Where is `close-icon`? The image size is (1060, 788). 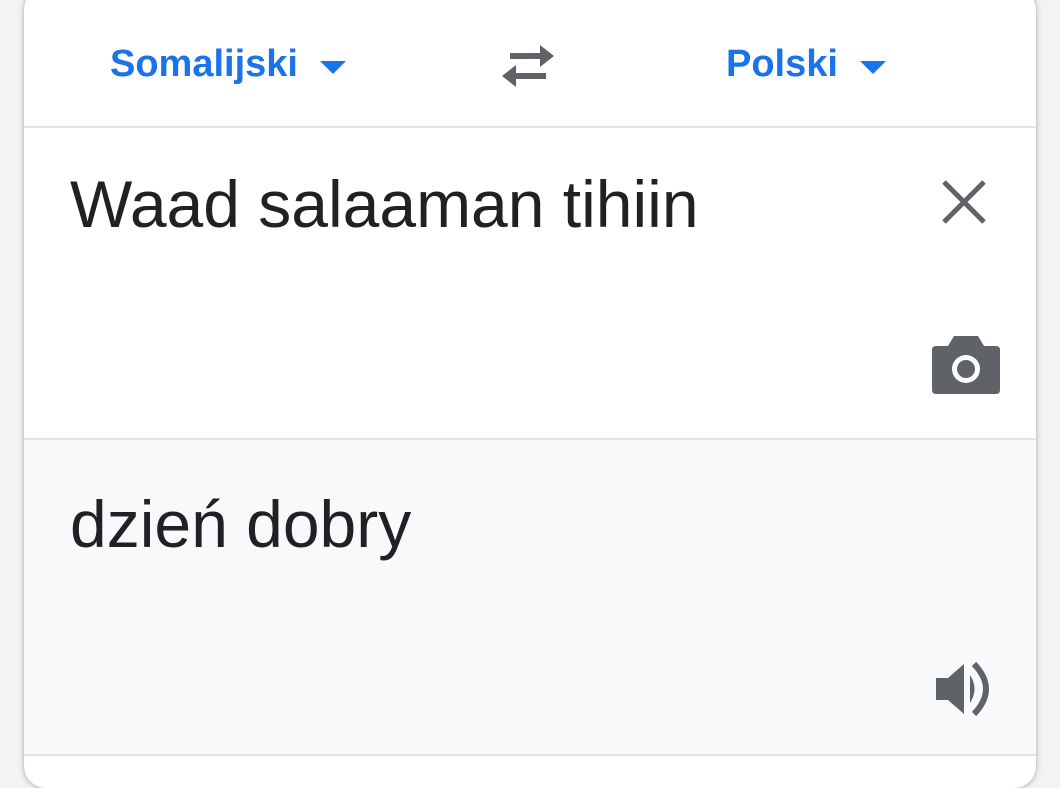 close-icon is located at coordinates (964, 202).